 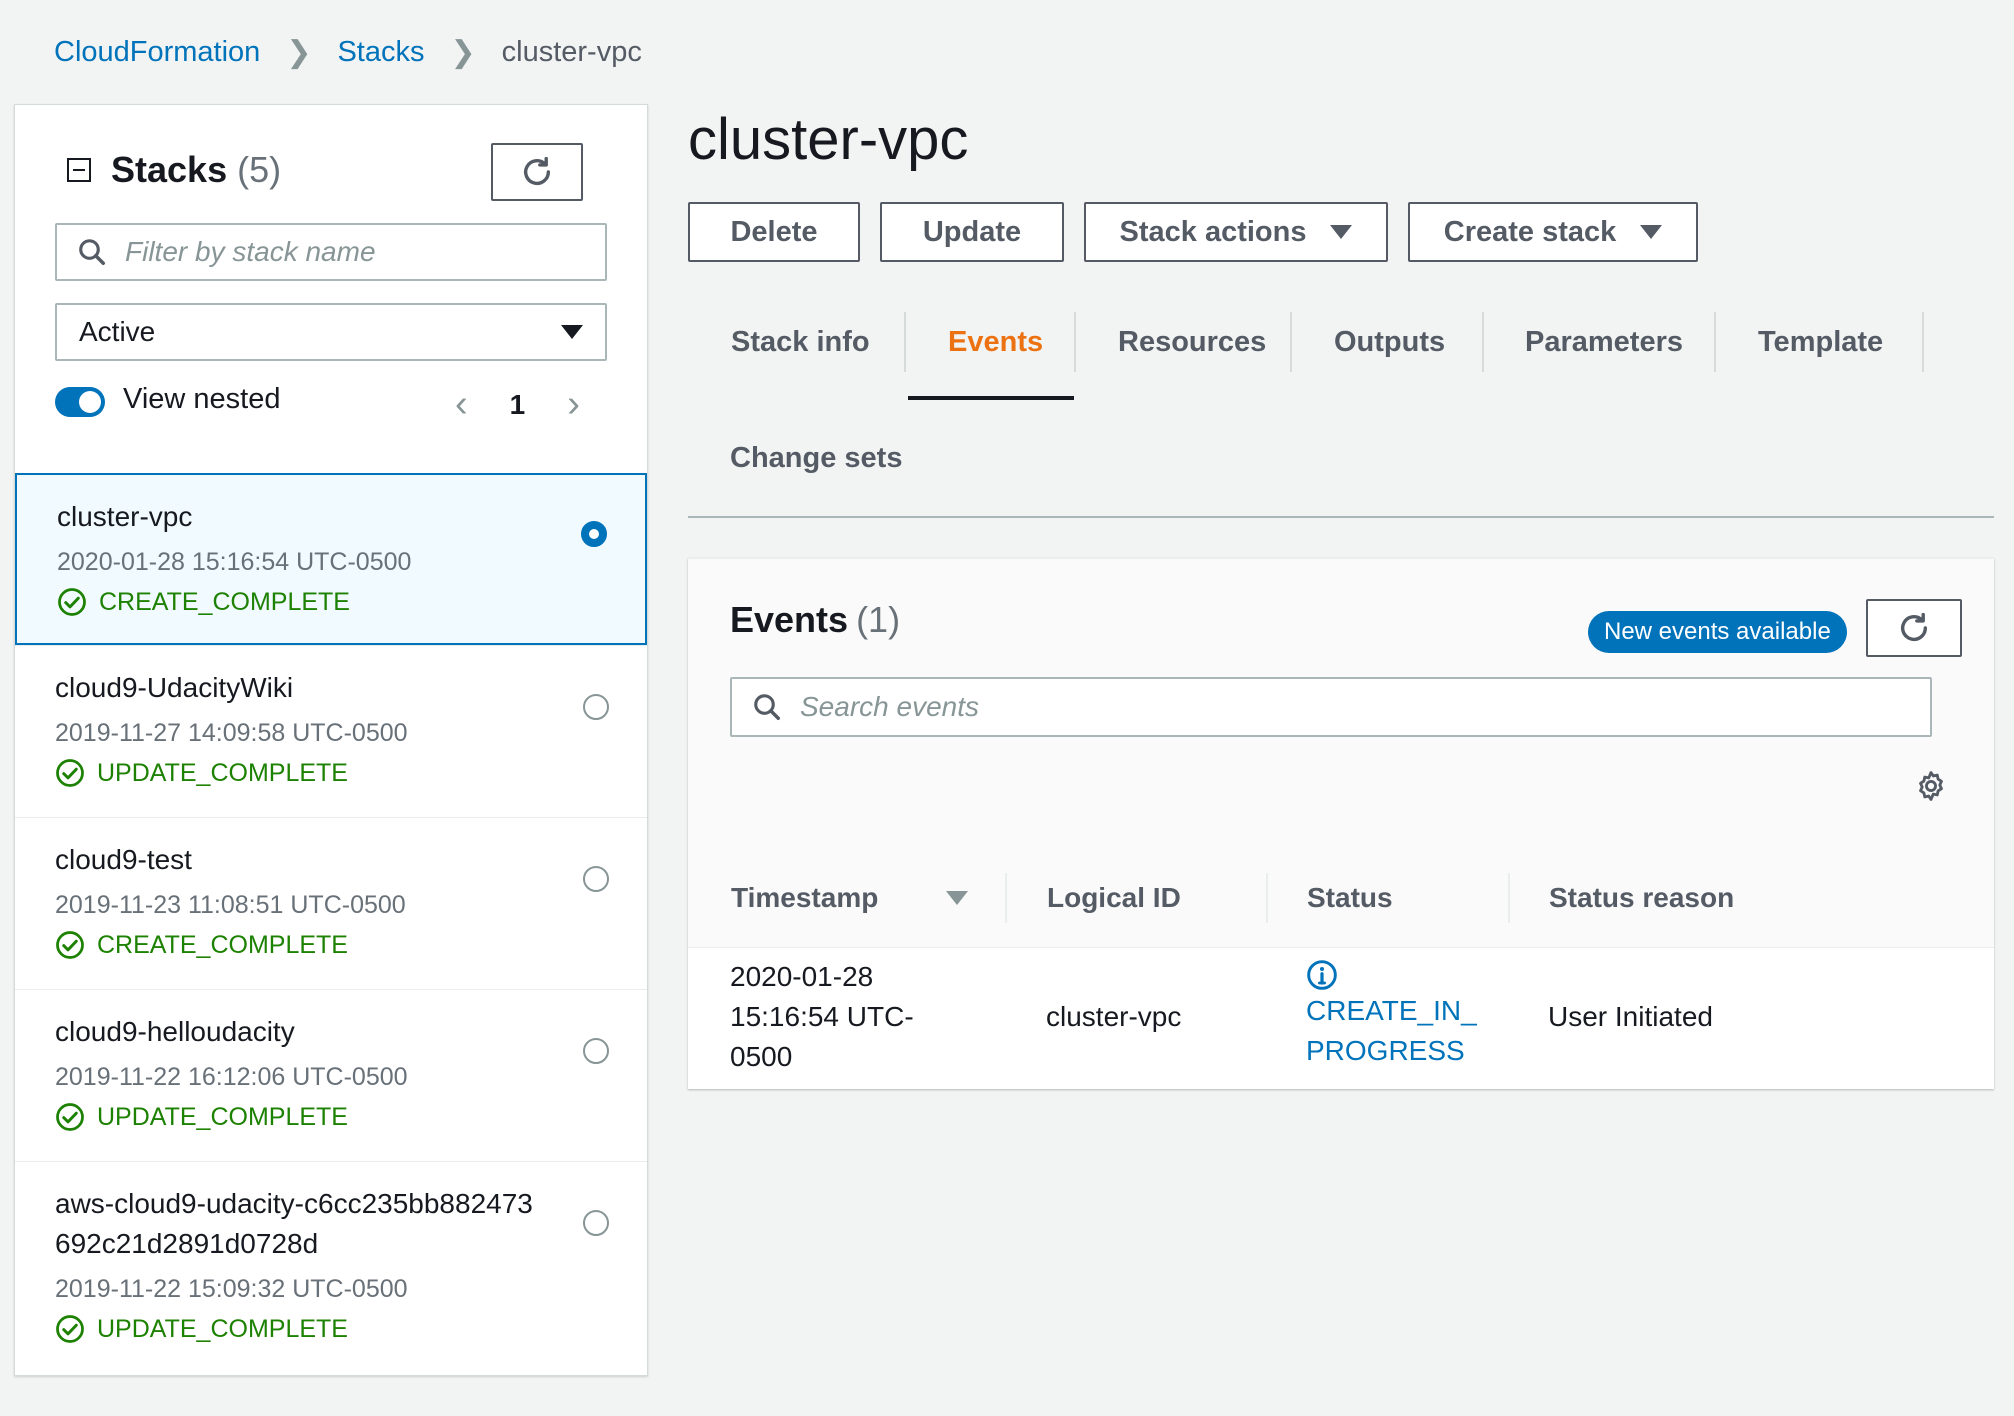 I want to click on delete-button: Delete, so click(x=774, y=232).